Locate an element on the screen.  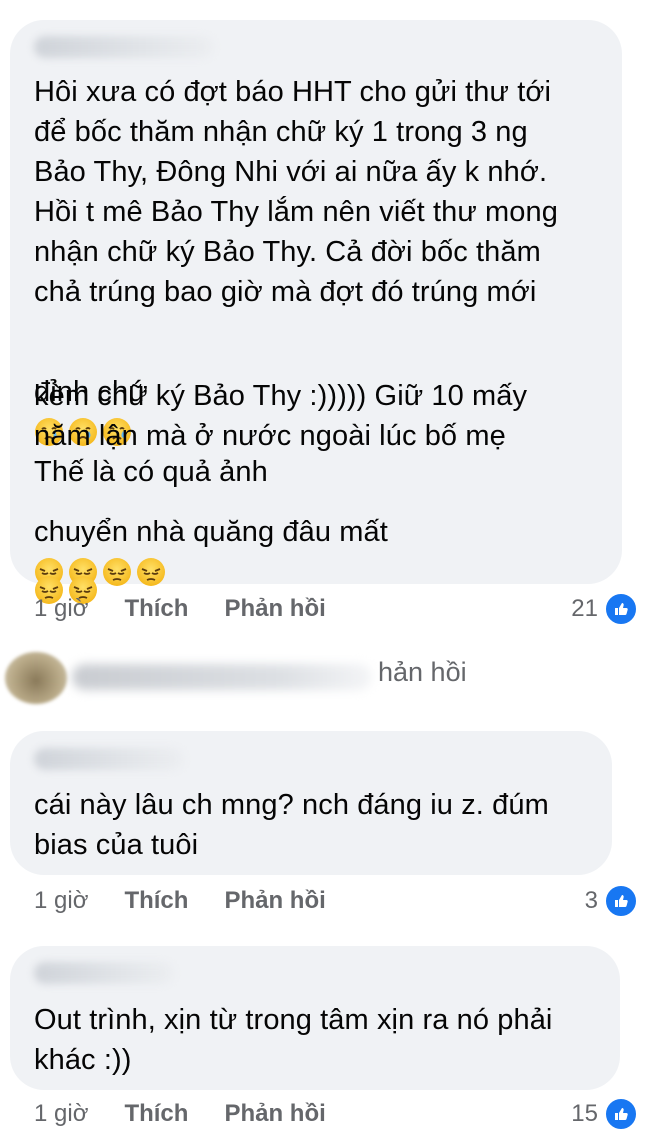
reply-author-blurred is located at coordinates (222, 677).